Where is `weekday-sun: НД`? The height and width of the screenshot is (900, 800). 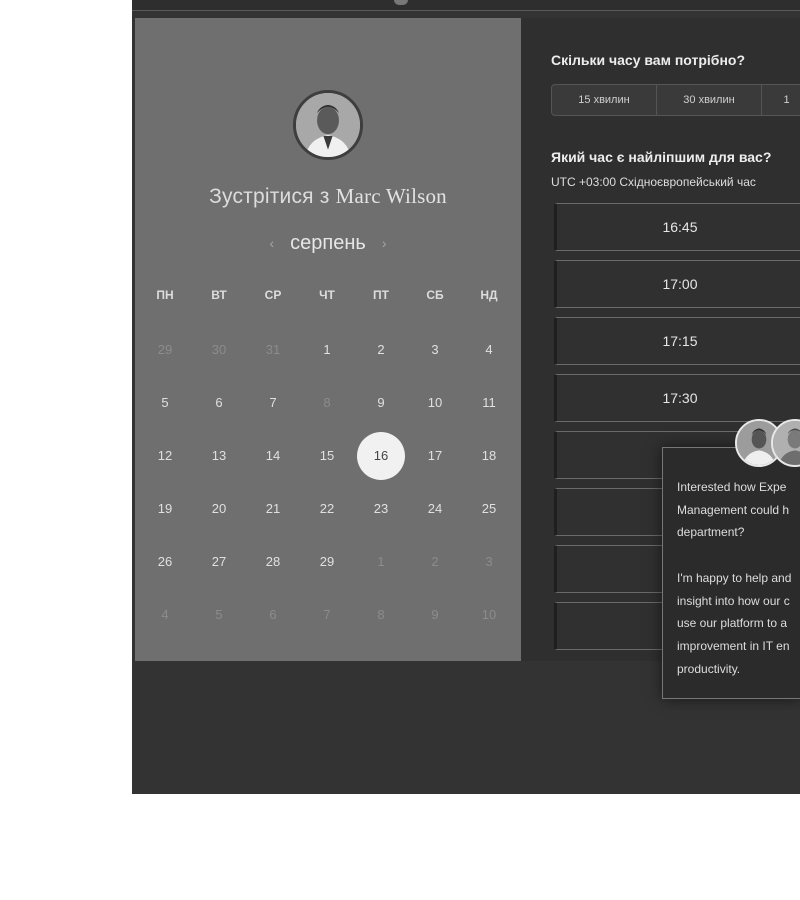
weekday-sun: НД is located at coordinates (489, 295).